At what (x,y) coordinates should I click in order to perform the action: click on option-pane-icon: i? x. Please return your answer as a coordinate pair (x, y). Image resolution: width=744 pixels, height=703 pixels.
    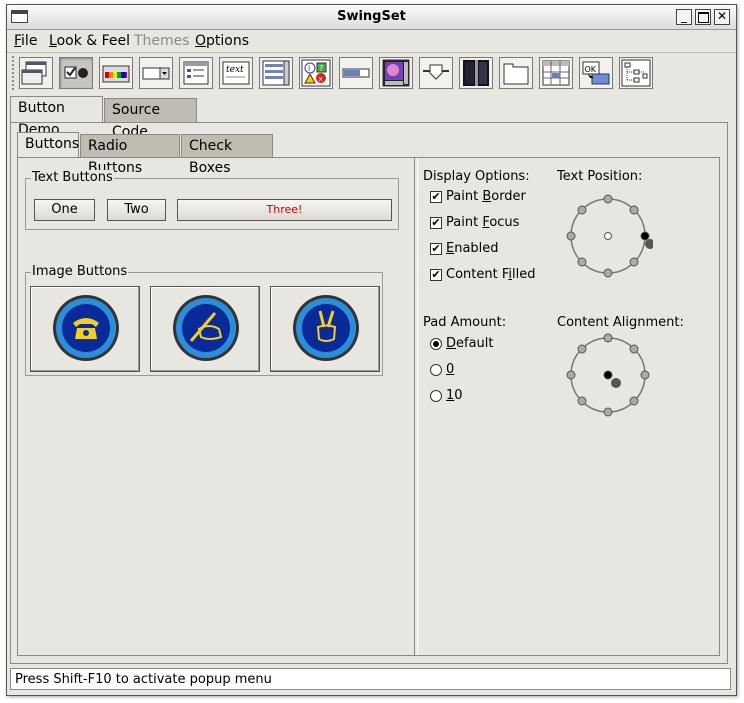
    Looking at the image, I should click on (316, 73).